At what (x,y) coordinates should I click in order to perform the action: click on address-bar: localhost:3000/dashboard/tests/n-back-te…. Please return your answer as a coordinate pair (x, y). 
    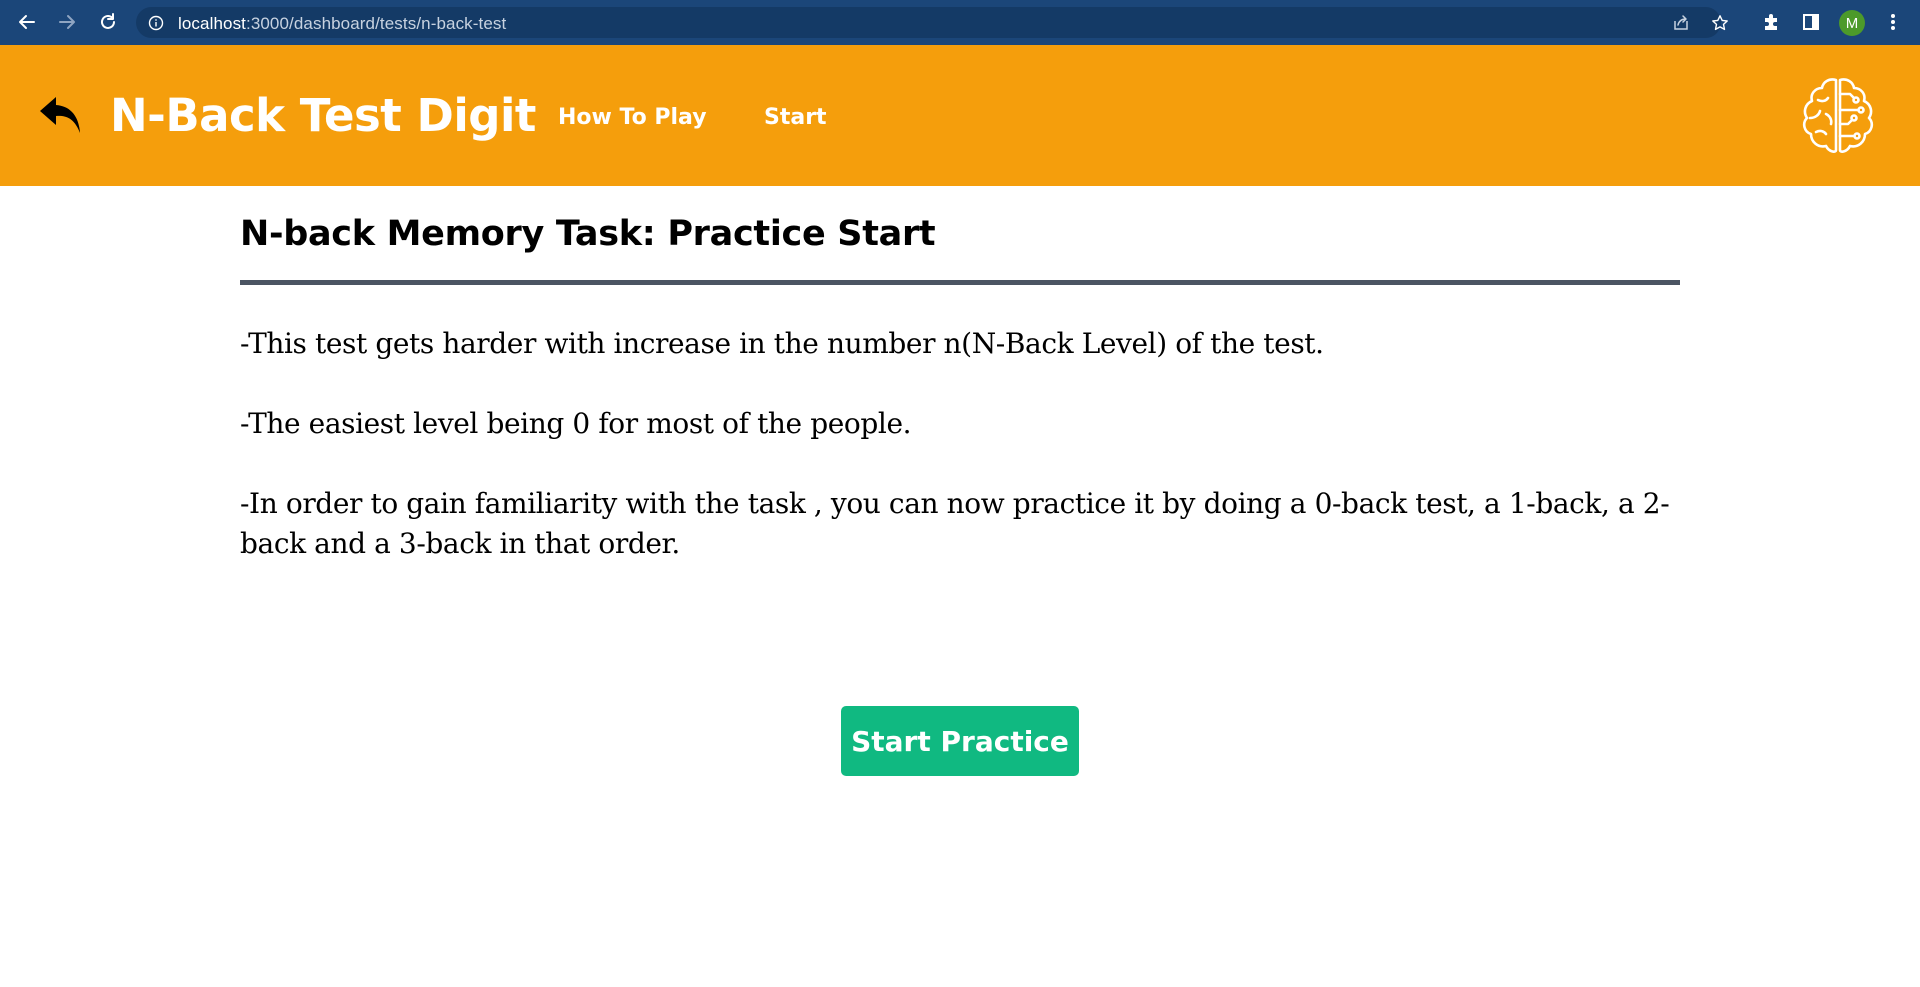
    Looking at the image, I should click on (932, 22).